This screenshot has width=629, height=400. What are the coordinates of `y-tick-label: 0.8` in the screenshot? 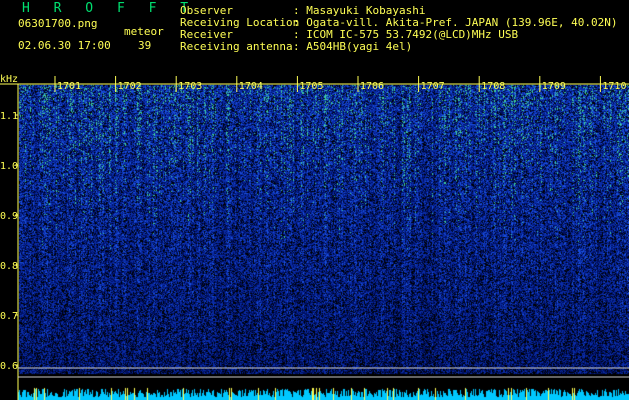 It's located at (9, 266).